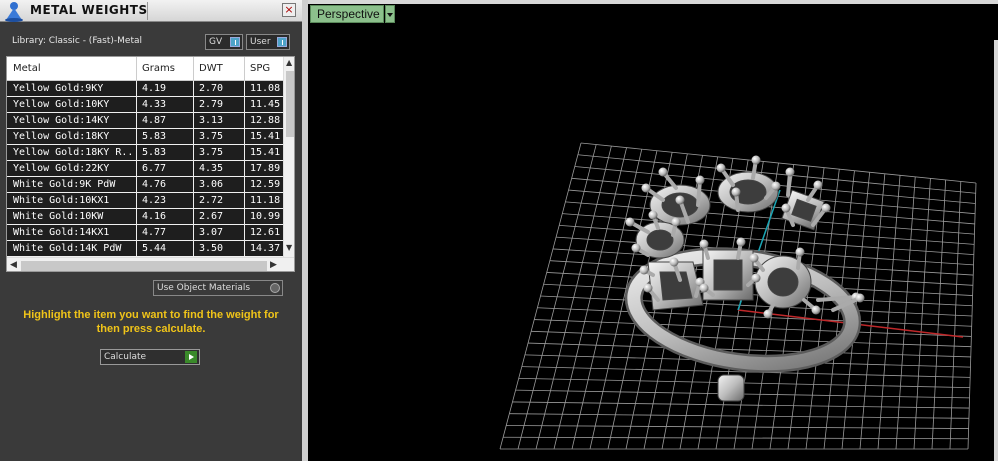 The width and height of the screenshot is (998, 461). I want to click on calculate-label: Calculate, so click(125, 357).